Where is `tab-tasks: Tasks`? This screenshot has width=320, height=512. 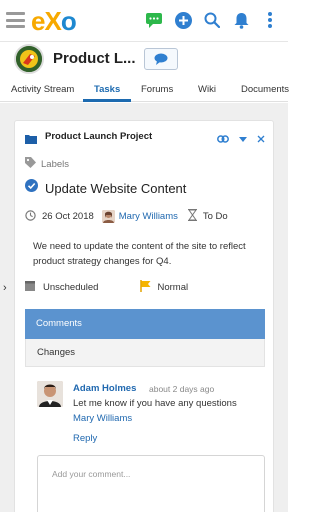
tab-tasks: Tasks is located at coordinates (107, 89).